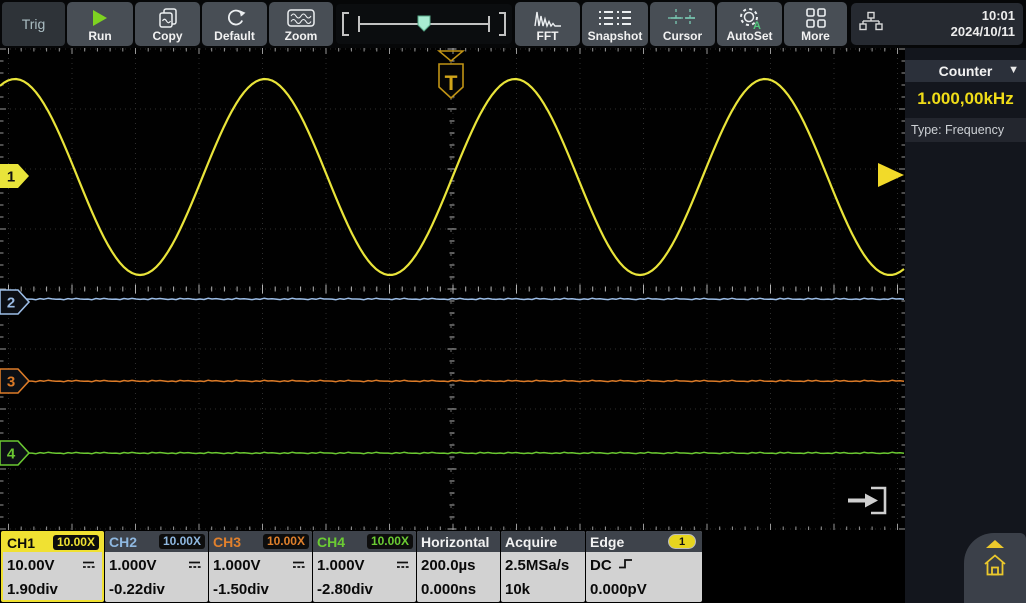 This screenshot has width=1026, height=603. What do you see at coordinates (965, 98) in the screenshot?
I see `counter-value: 1.000,00kHz` at bounding box center [965, 98].